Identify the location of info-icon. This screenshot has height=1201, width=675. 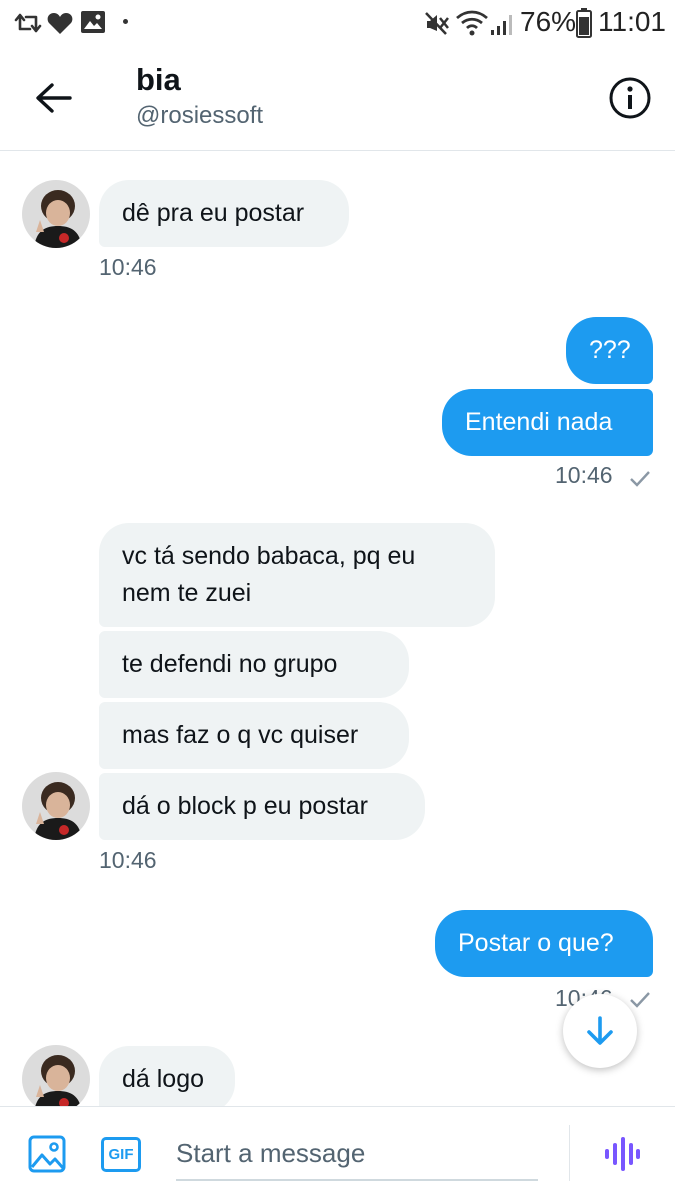
(630, 98).